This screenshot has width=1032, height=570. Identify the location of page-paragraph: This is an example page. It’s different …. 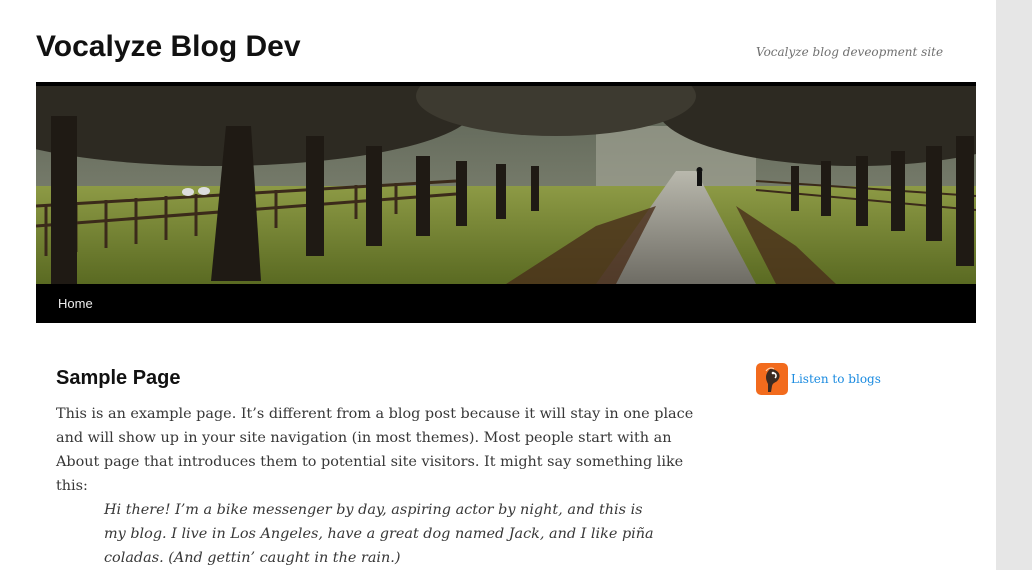
(375, 450).